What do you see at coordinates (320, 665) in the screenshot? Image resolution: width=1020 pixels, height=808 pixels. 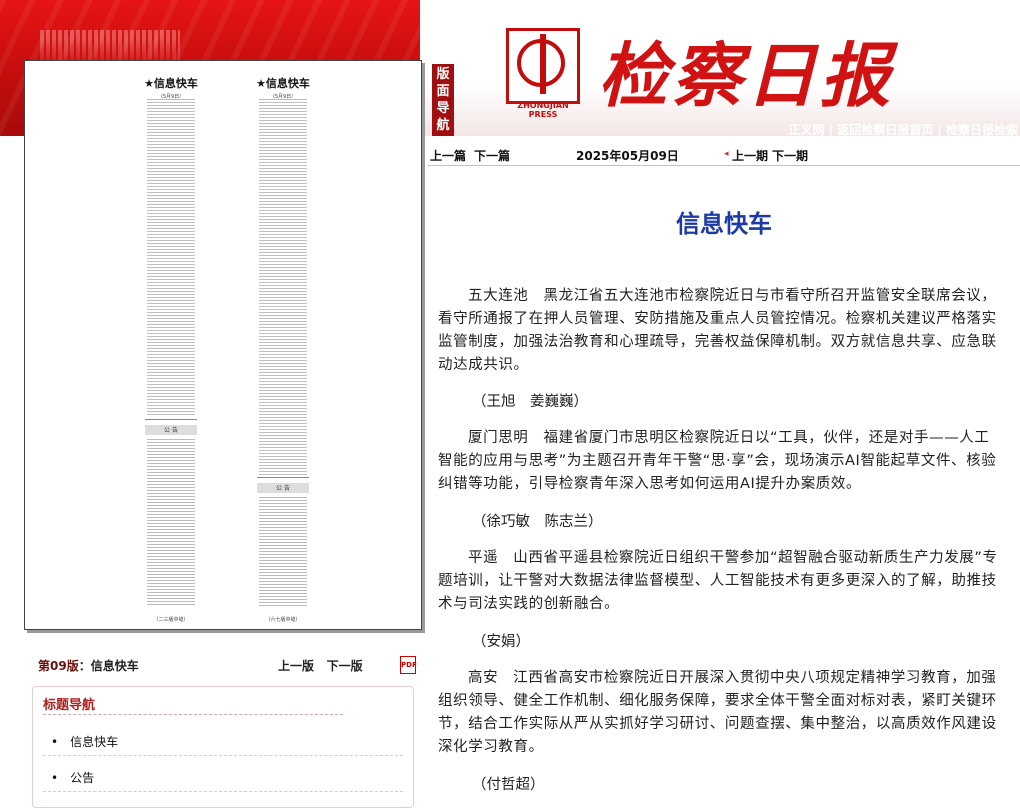 I see `page-nav: 上一版 下一版` at bounding box center [320, 665].